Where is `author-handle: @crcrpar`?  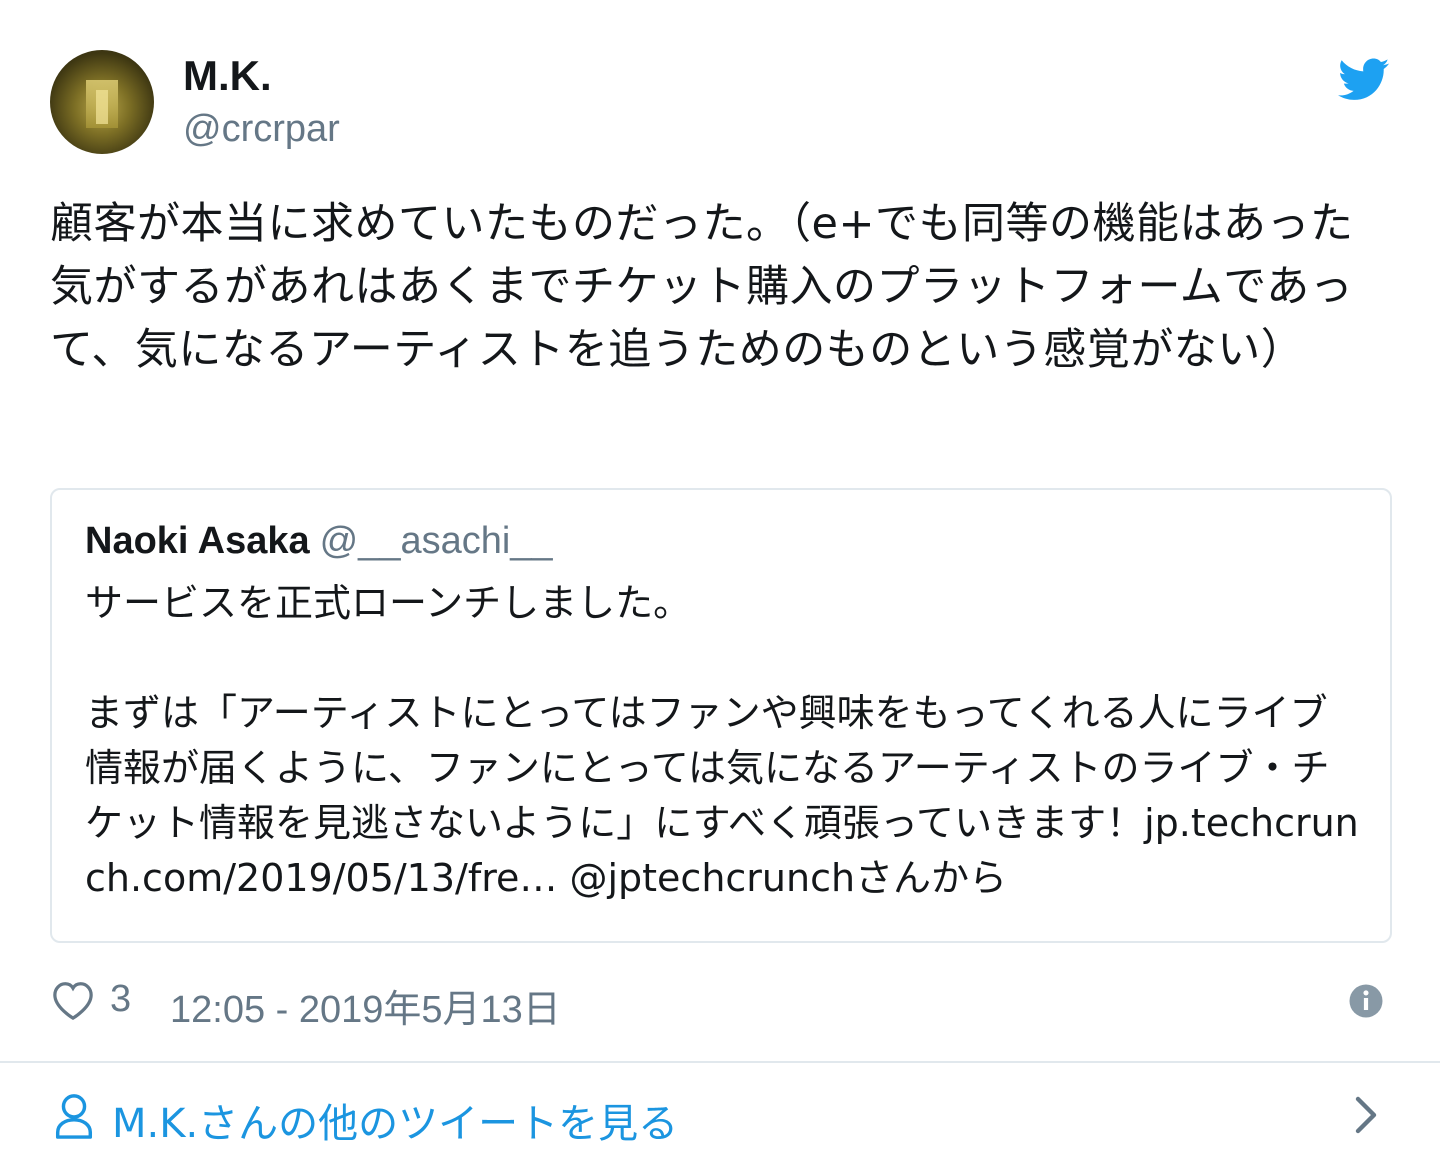
author-handle: @crcrpar is located at coordinates (261, 129).